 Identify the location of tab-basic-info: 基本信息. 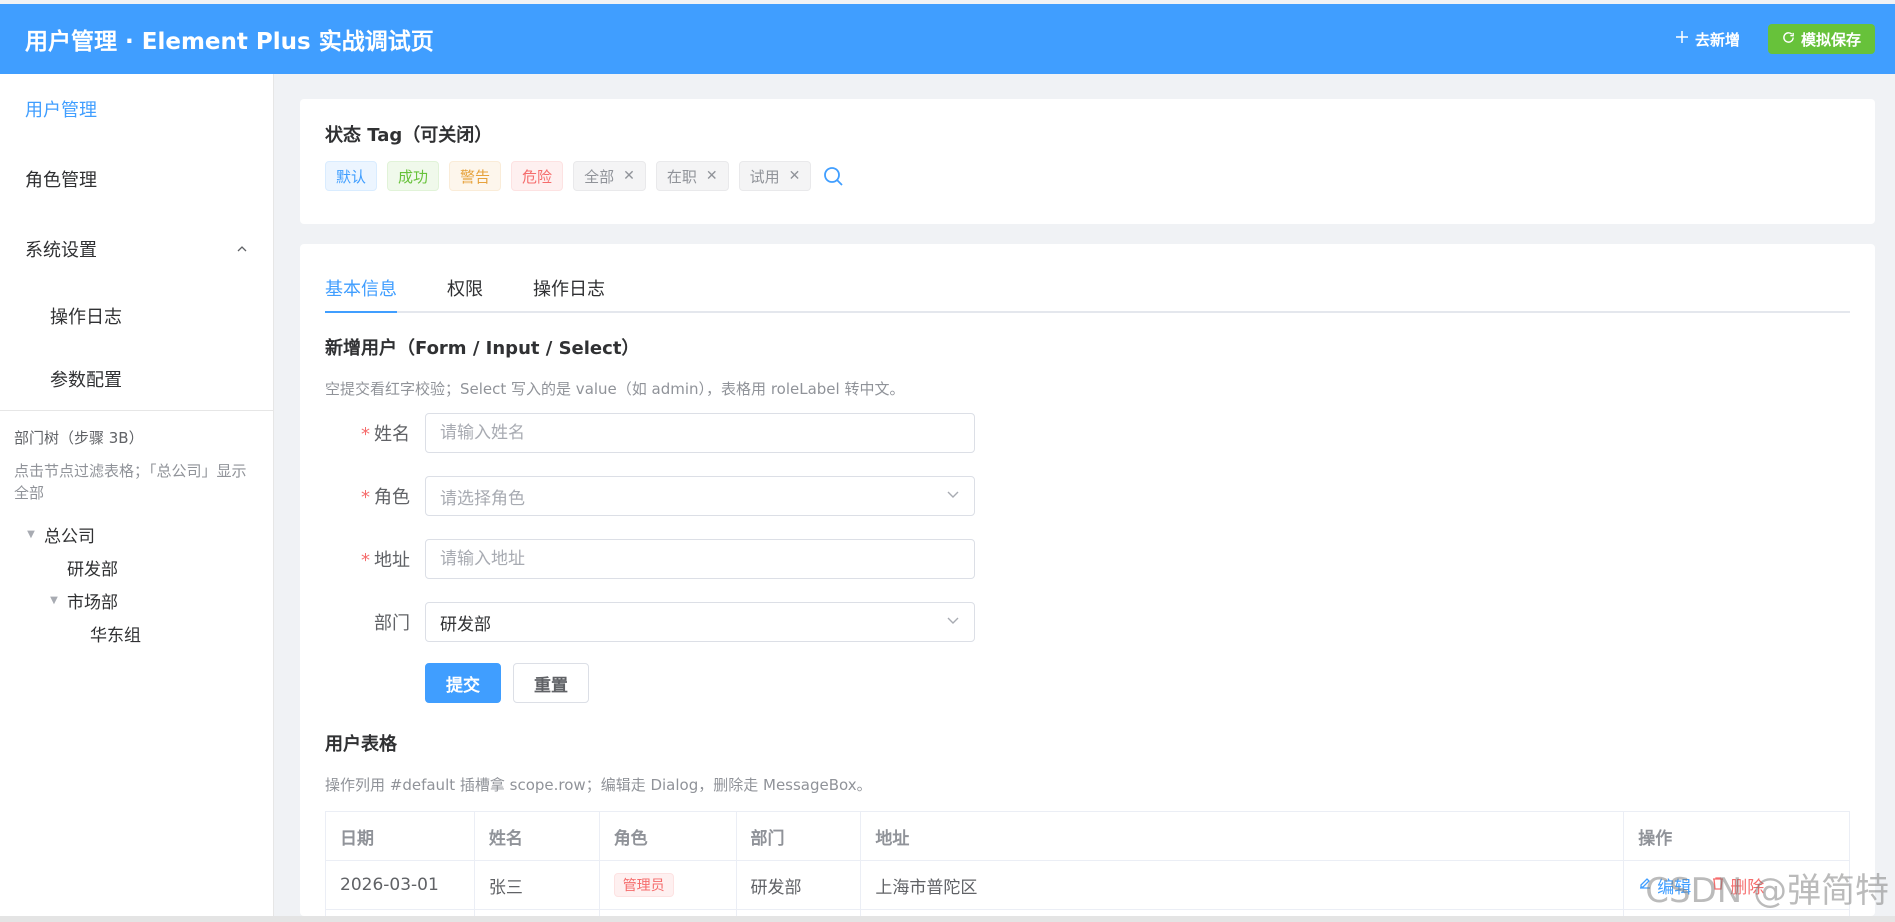
(361, 294).